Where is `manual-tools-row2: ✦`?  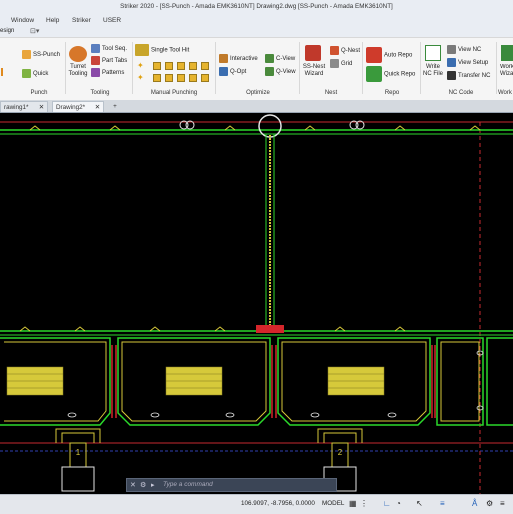 manual-tools-row2: ✦ is located at coordinates (174, 78).